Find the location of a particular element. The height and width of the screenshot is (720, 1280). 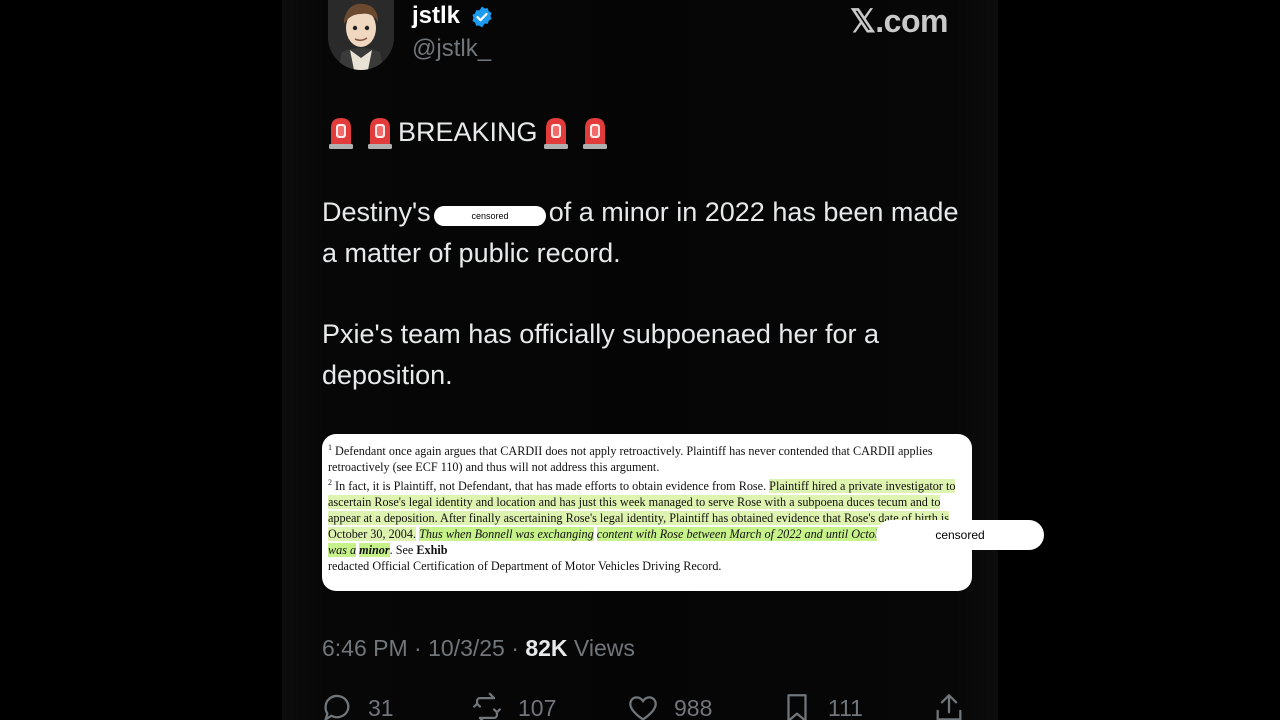

repost-button: 107 is located at coordinates (513, 704).